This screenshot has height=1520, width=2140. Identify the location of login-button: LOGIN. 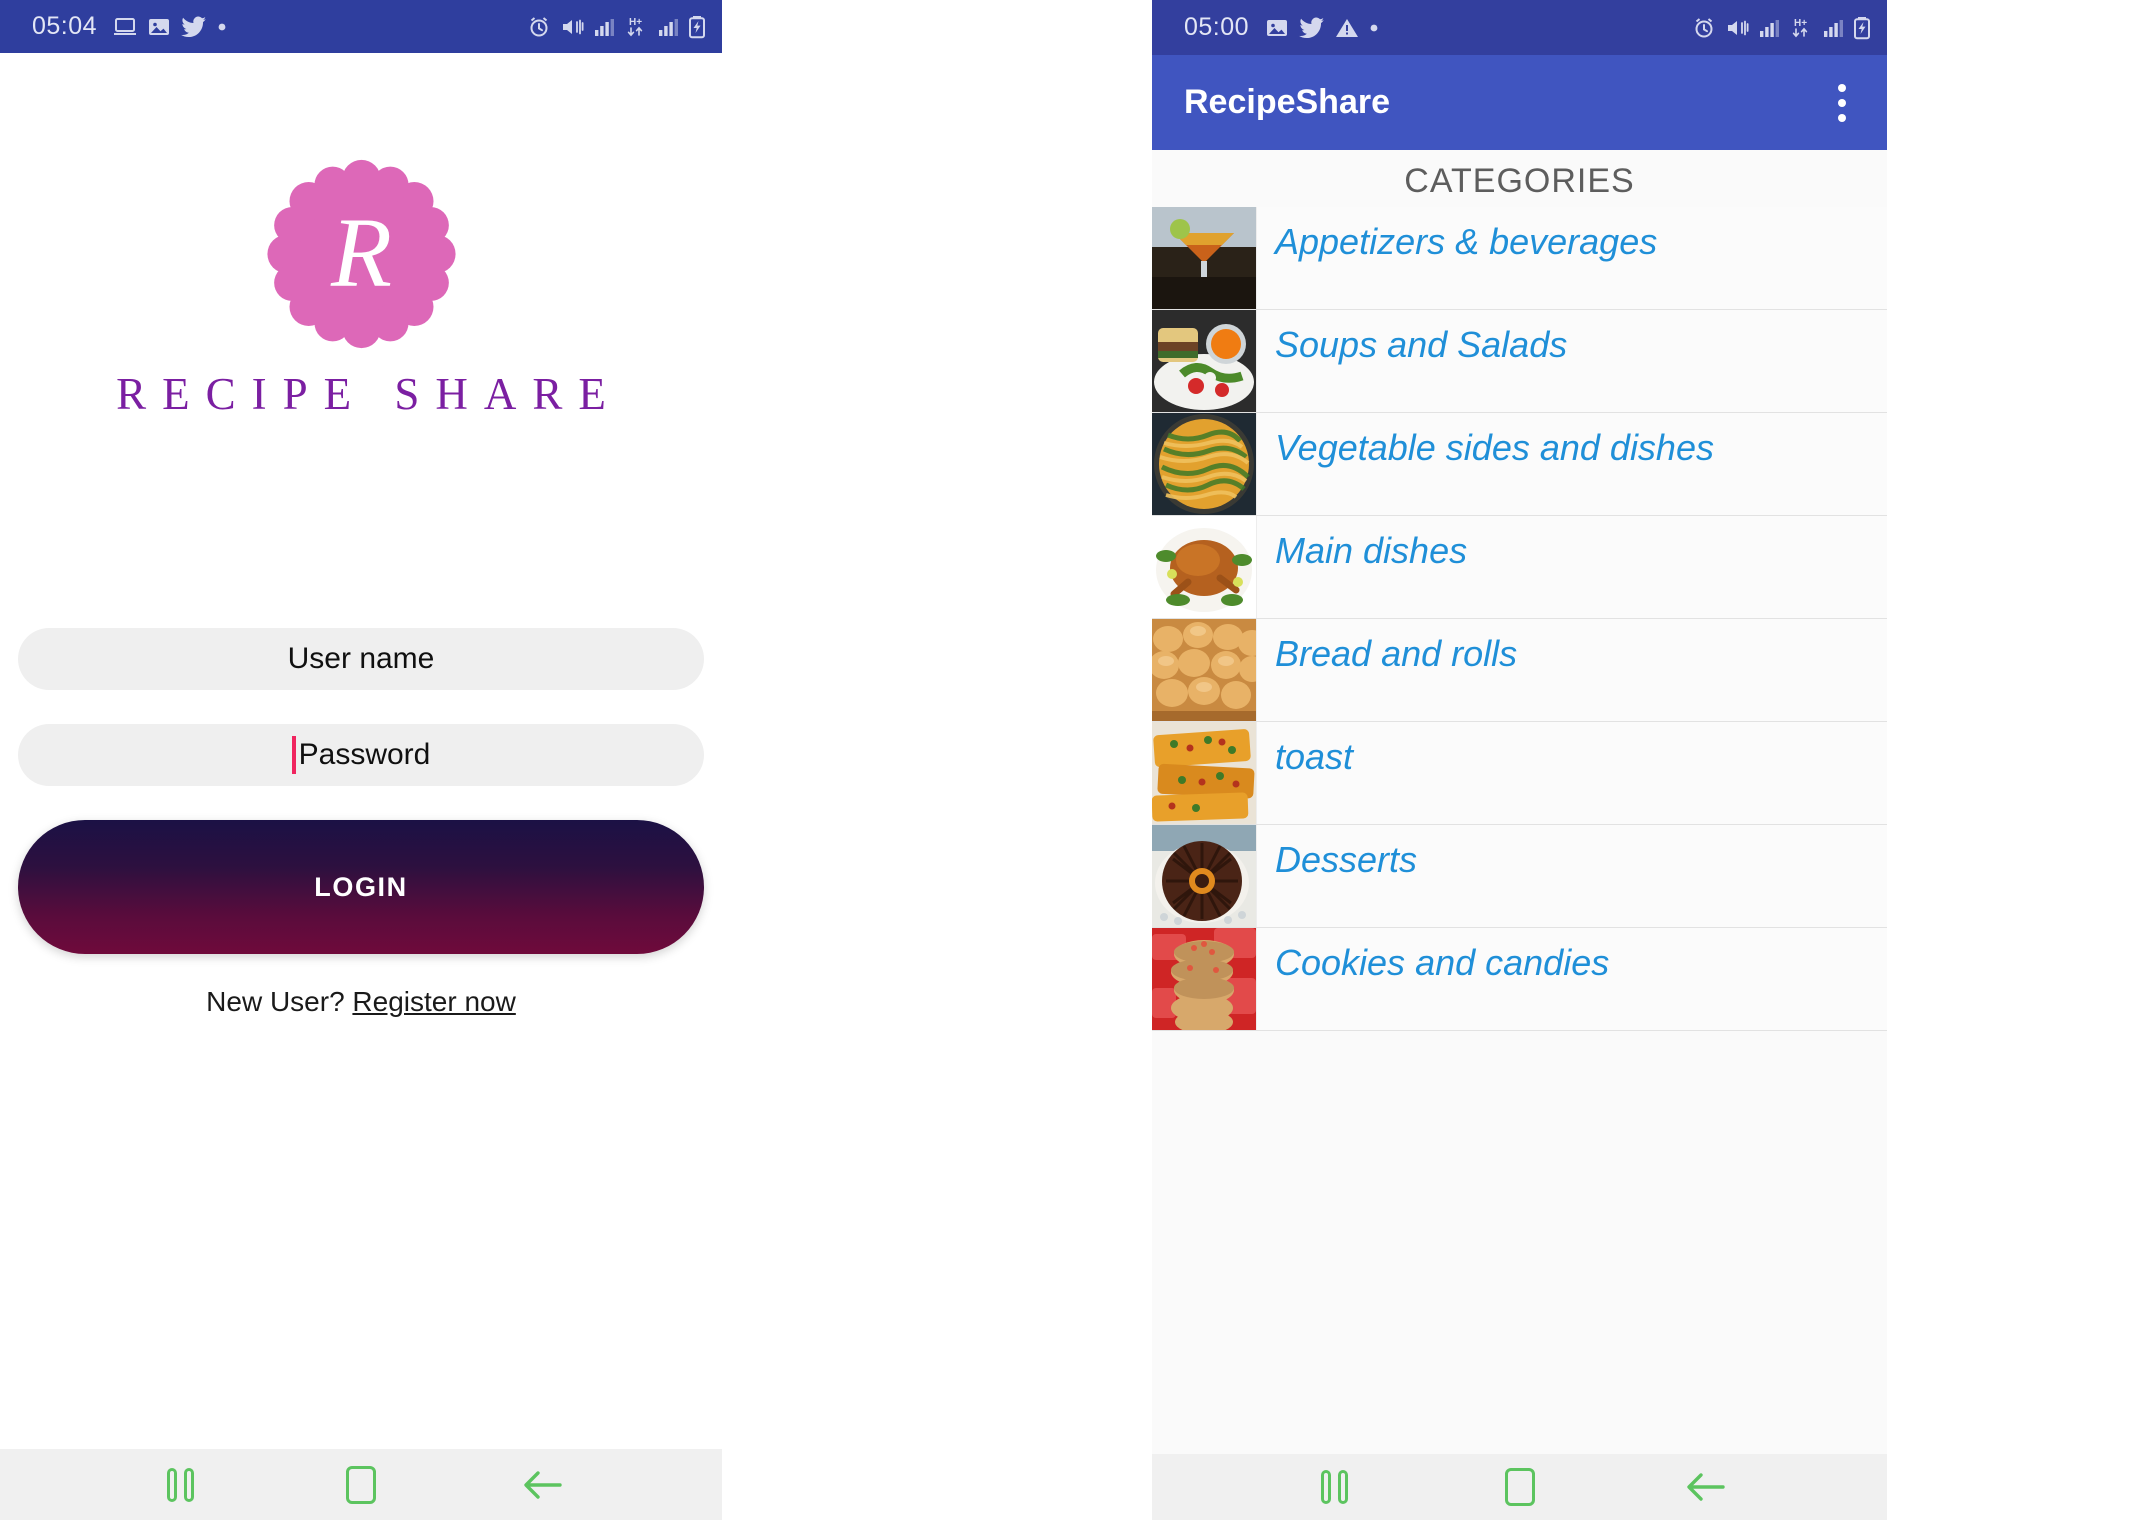
(361, 887).